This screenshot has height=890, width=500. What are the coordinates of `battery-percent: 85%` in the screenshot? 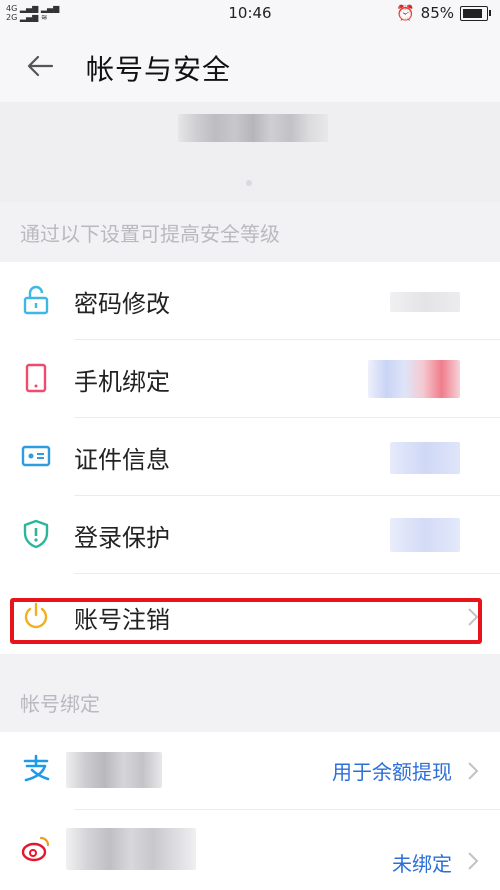 It's located at (437, 13).